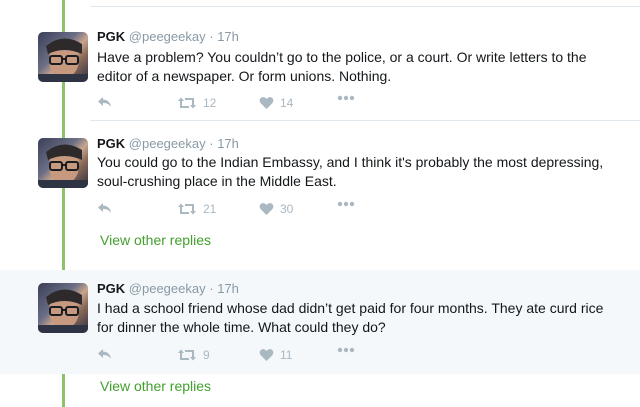  What do you see at coordinates (287, 209) in the screenshot?
I see `like-count: 30` at bounding box center [287, 209].